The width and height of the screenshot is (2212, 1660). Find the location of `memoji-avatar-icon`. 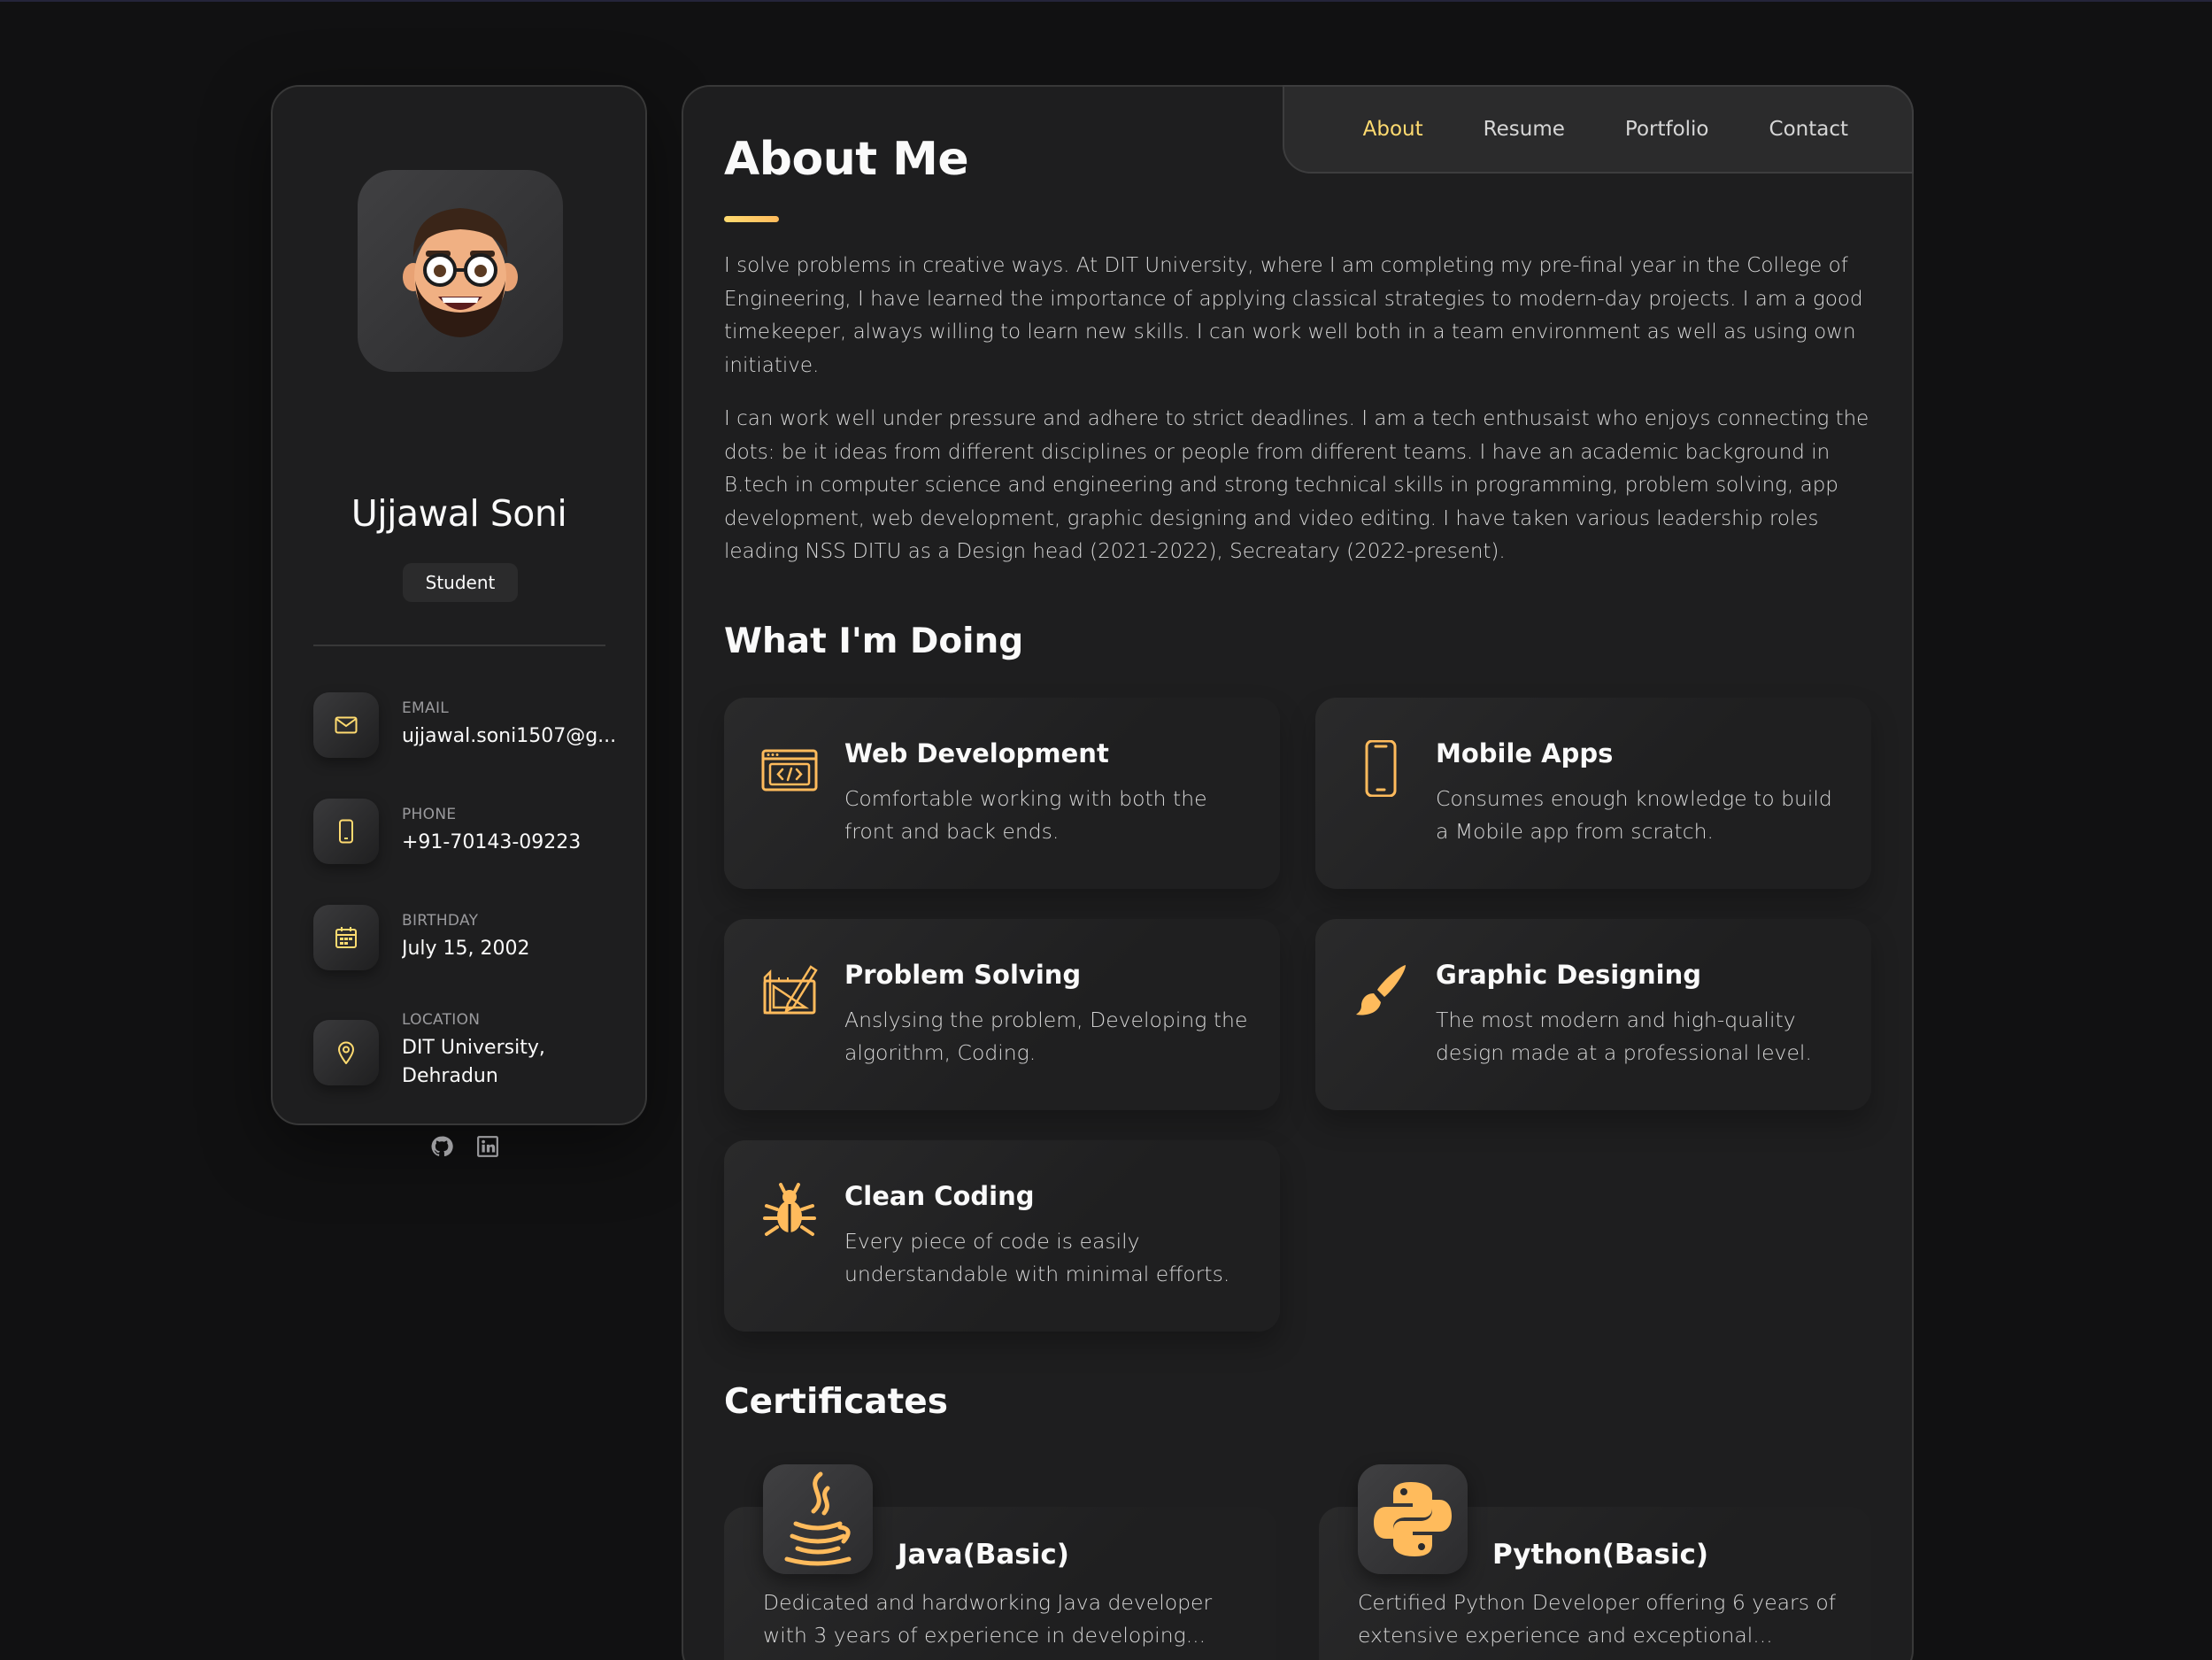

memoji-avatar-icon is located at coordinates (460, 272).